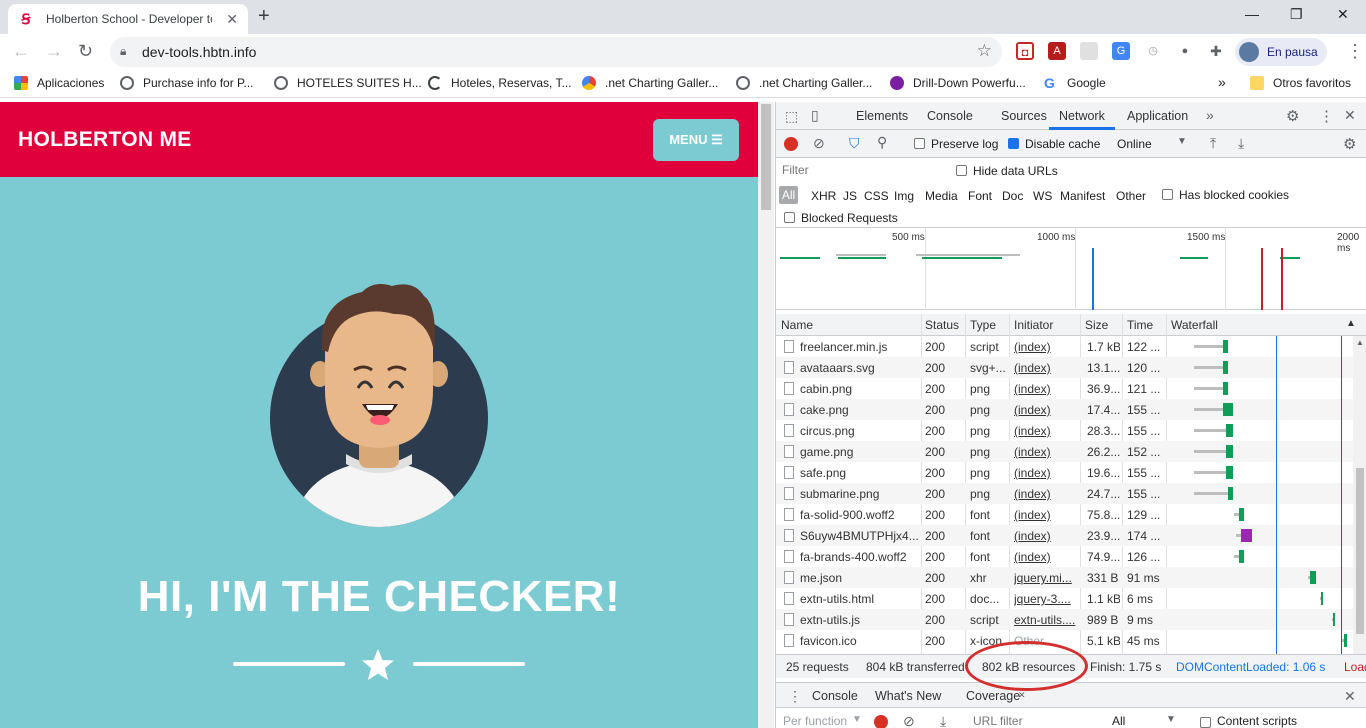 The width and height of the screenshot is (1366, 728). I want to click on cell-name: freelancer.min.js, so click(859, 347).